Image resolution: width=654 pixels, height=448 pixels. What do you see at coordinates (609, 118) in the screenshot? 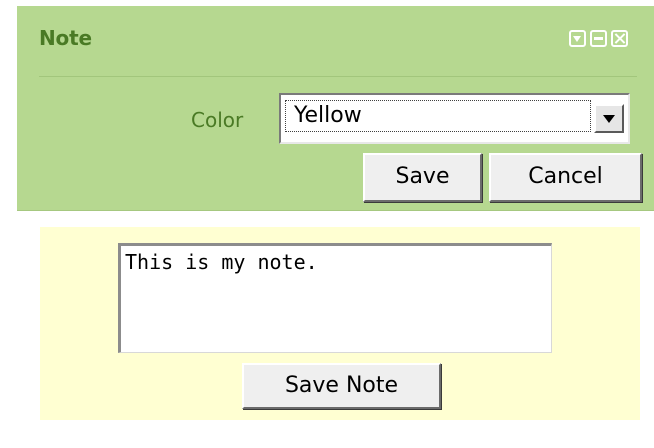
I see `chevron-down-icon` at bounding box center [609, 118].